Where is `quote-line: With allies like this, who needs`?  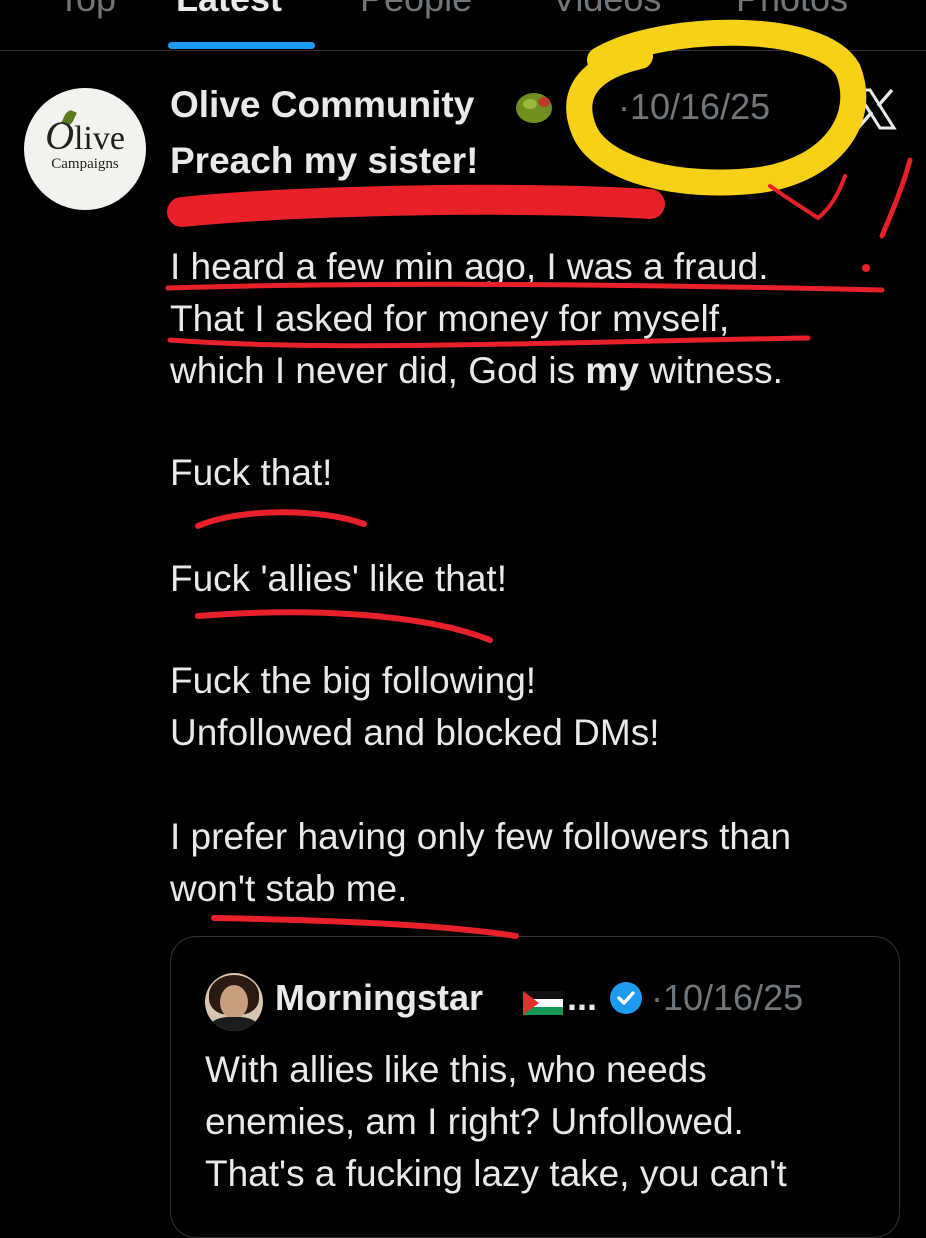
quote-line: With allies like this, who needs is located at coordinates (456, 1069).